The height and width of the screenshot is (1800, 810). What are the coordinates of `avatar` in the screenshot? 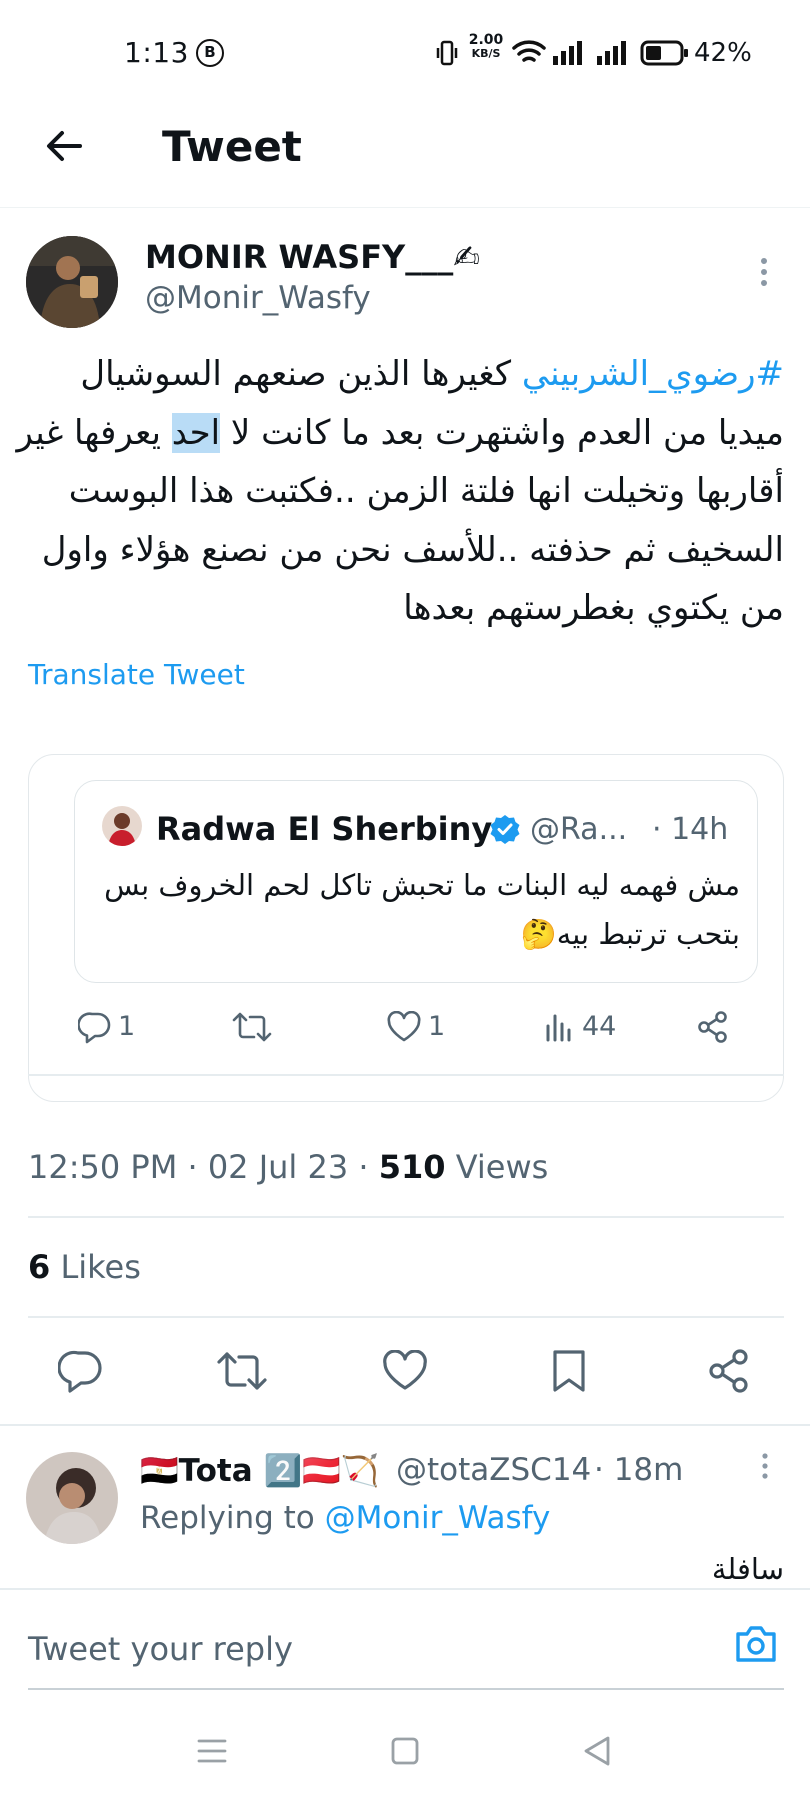 It's located at (72, 282).